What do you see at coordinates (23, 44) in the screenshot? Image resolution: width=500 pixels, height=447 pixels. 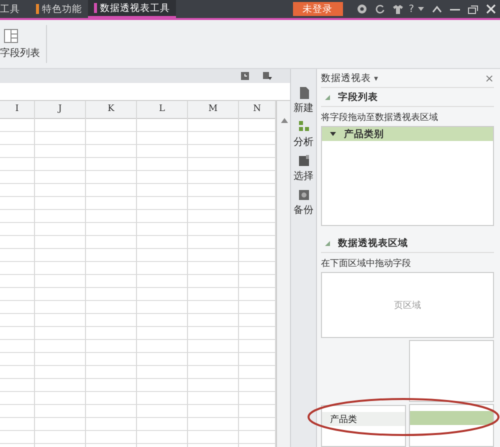 I see `field-list-button: 字段列表` at bounding box center [23, 44].